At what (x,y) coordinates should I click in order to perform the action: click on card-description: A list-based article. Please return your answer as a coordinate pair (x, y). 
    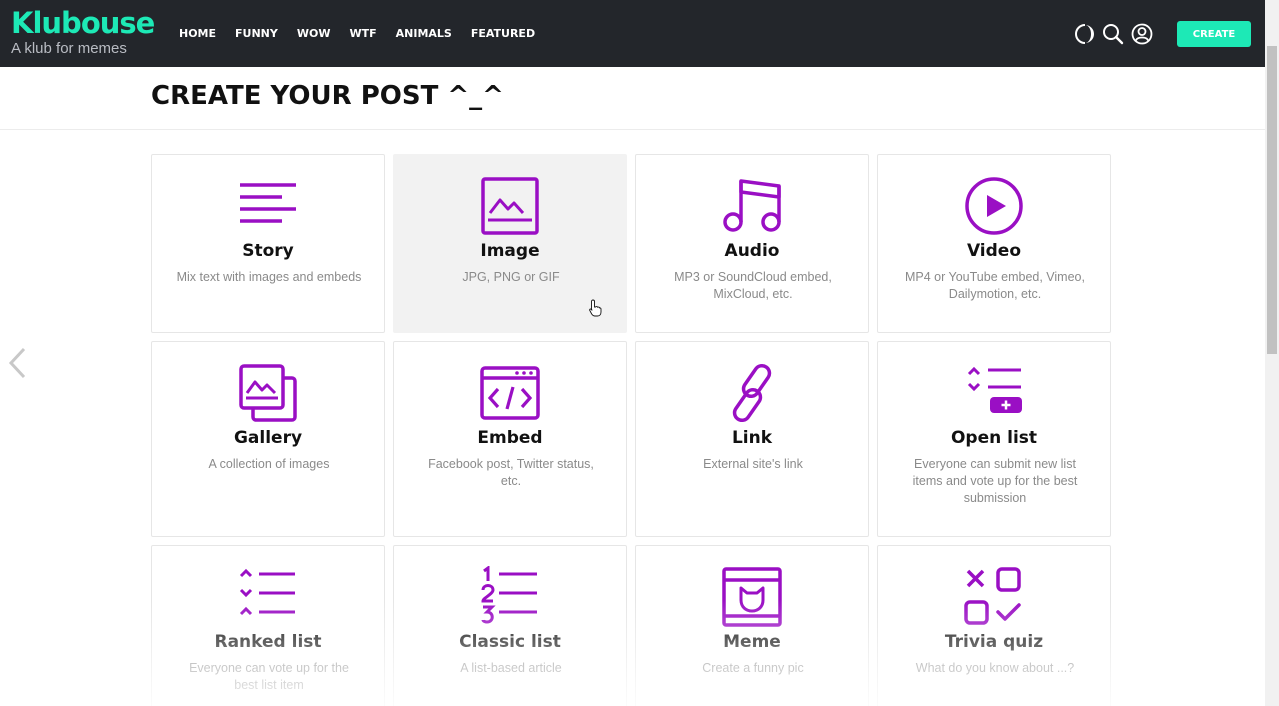
    Looking at the image, I should click on (511, 668).